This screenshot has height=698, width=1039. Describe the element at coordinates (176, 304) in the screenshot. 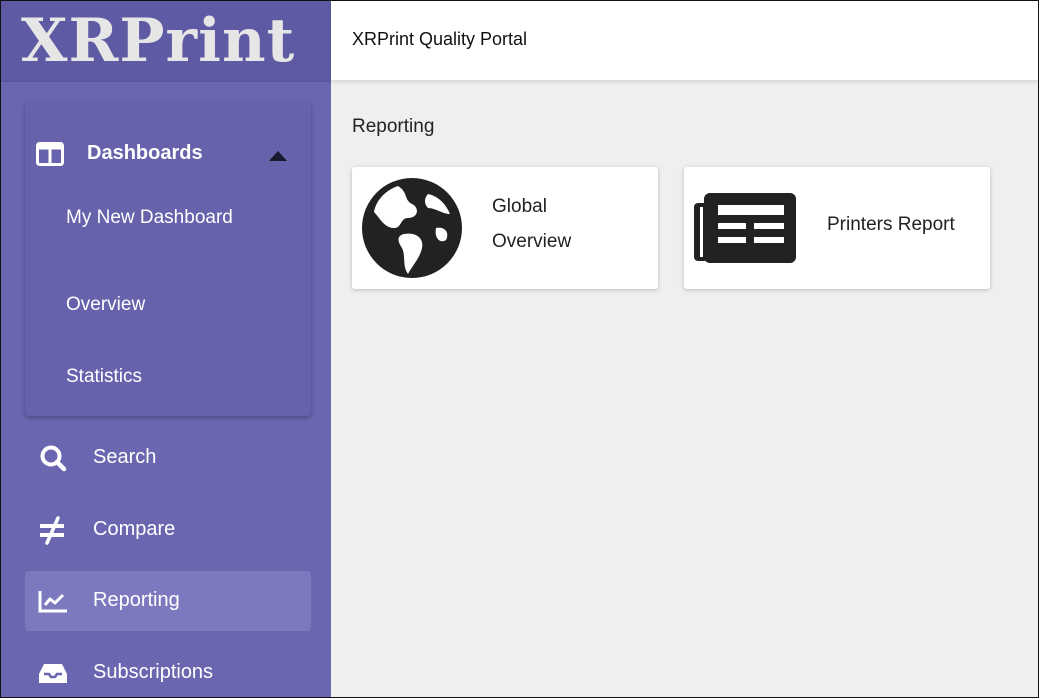

I see `sidebar-item-overview: Overview` at that location.